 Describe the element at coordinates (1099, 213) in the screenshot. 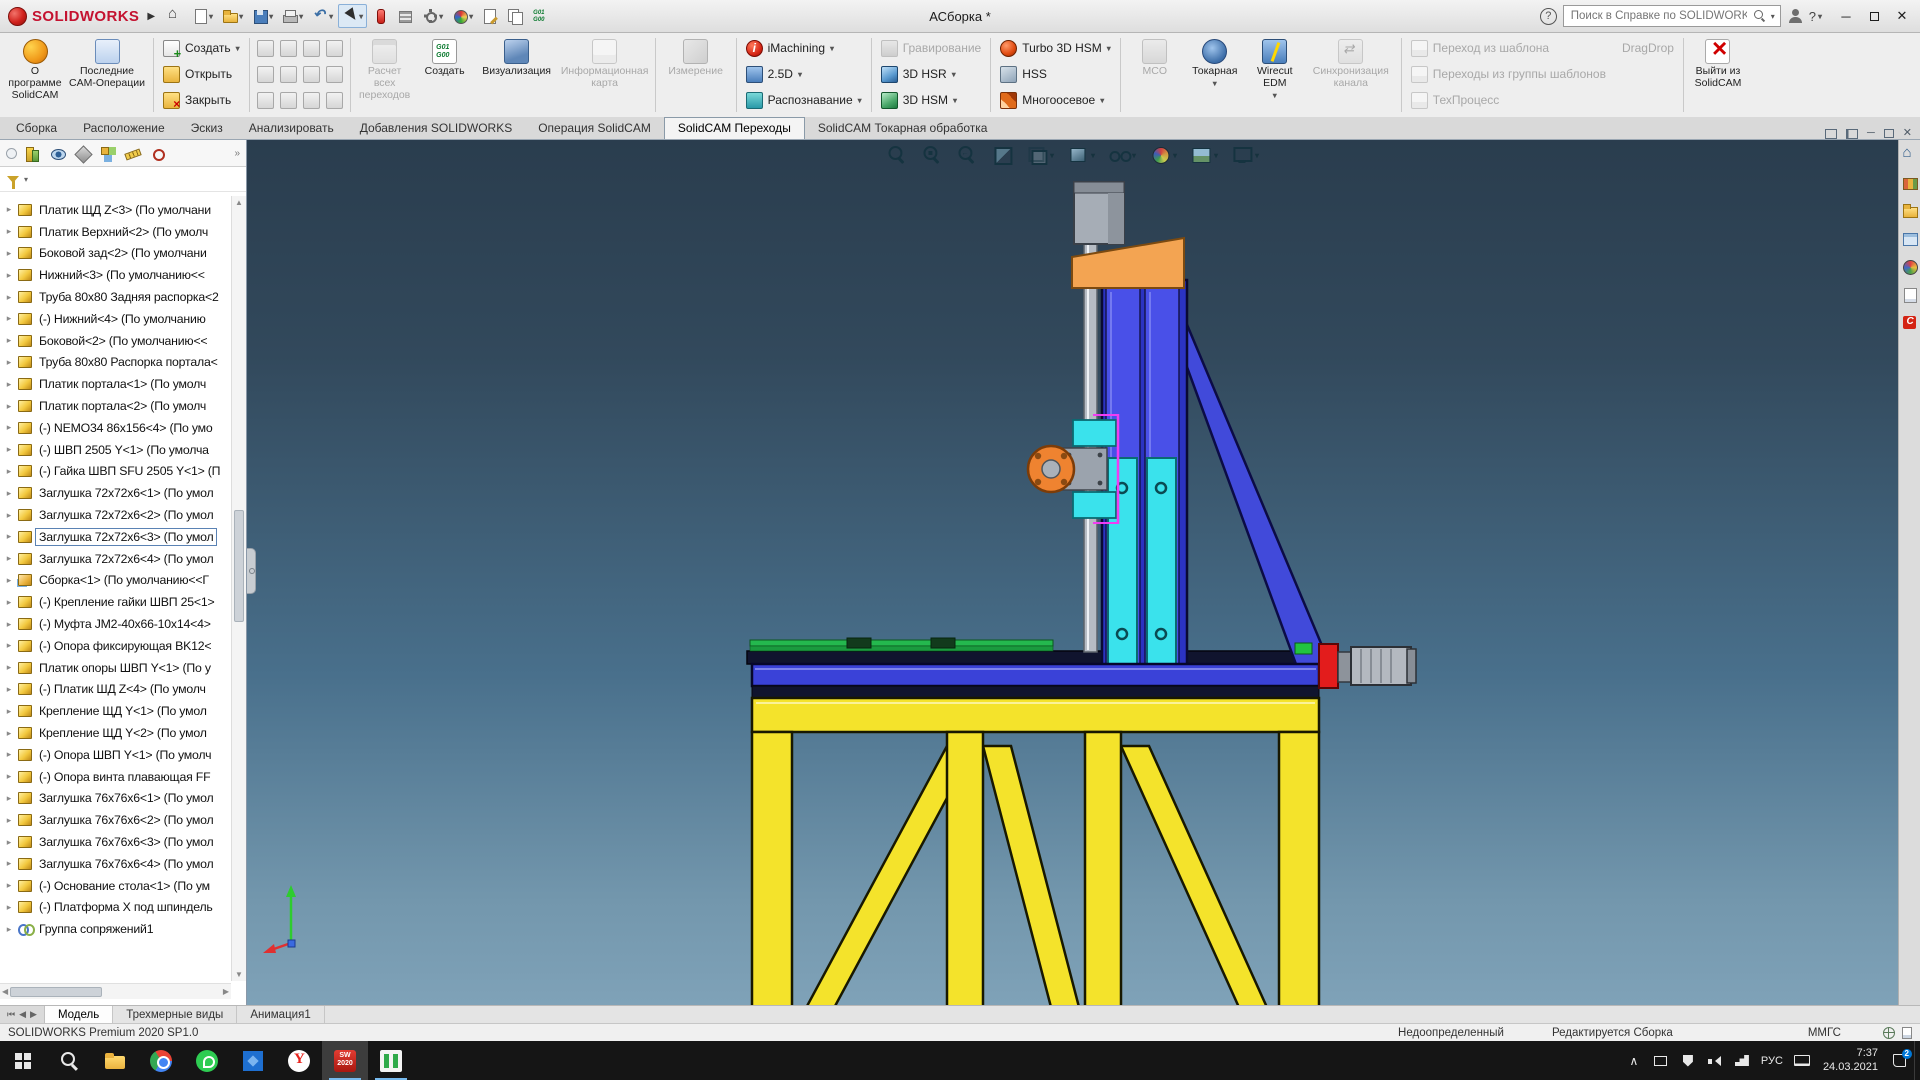

I see `z-motor` at that location.